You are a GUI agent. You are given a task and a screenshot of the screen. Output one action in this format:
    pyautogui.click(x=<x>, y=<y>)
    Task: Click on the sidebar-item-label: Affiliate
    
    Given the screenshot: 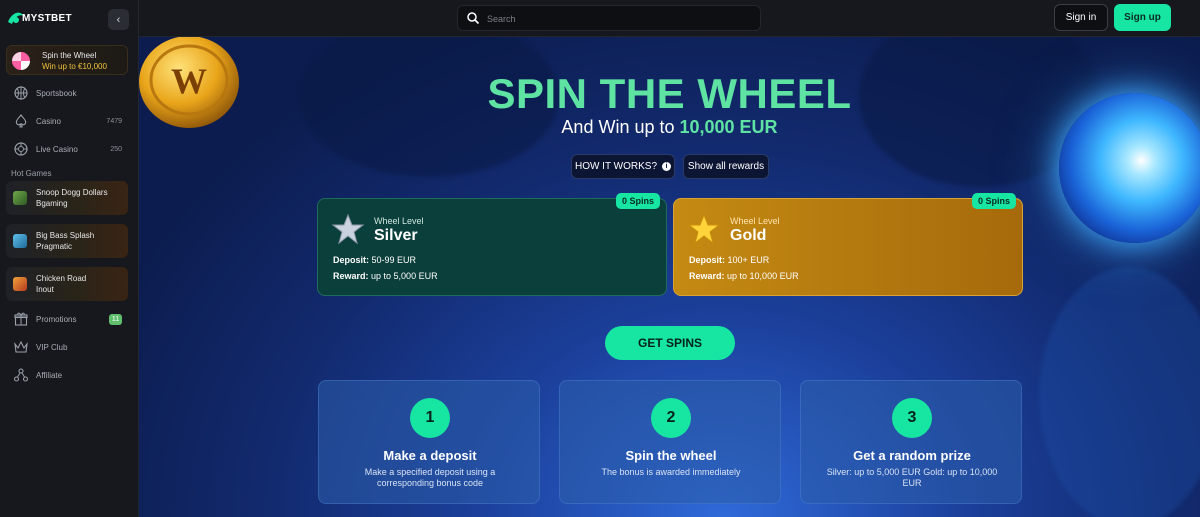 What is the action you would take?
    pyautogui.click(x=49, y=375)
    